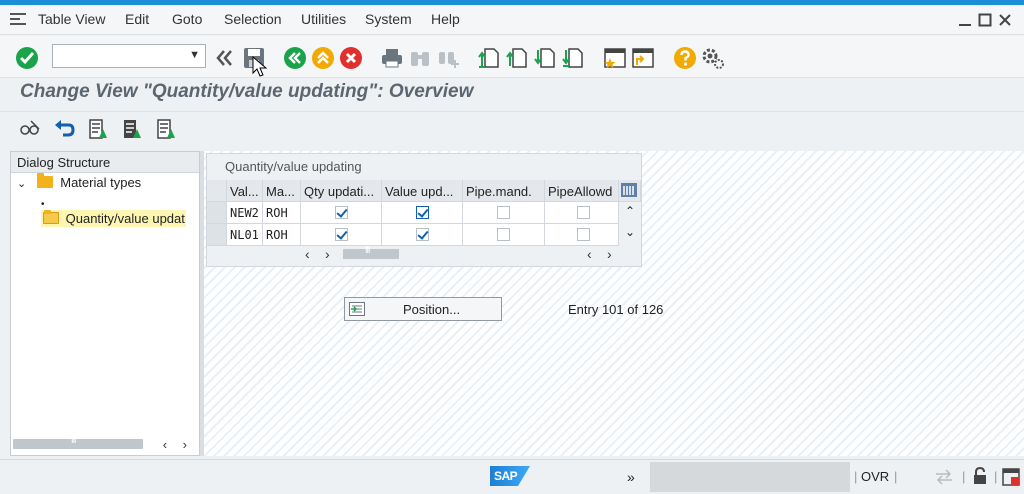  What do you see at coordinates (98, 129) in the screenshot?
I see `new-entries-icon` at bounding box center [98, 129].